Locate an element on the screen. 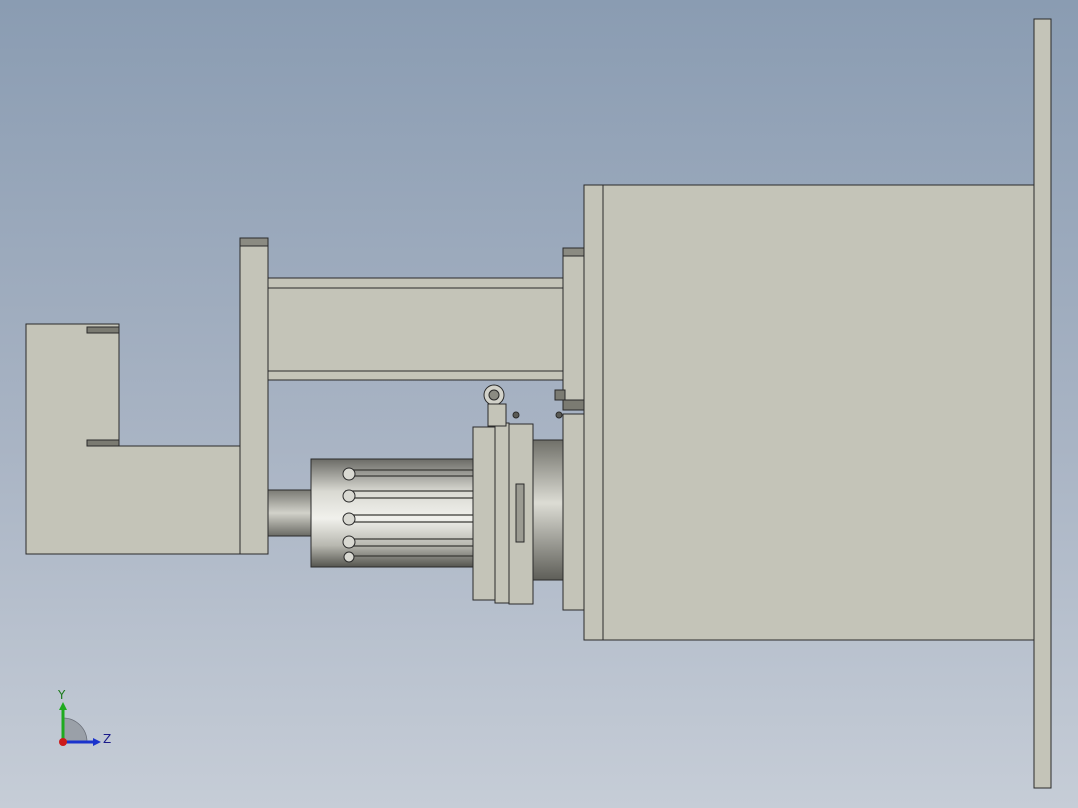  housing-front-flange is located at coordinates (593, 412).